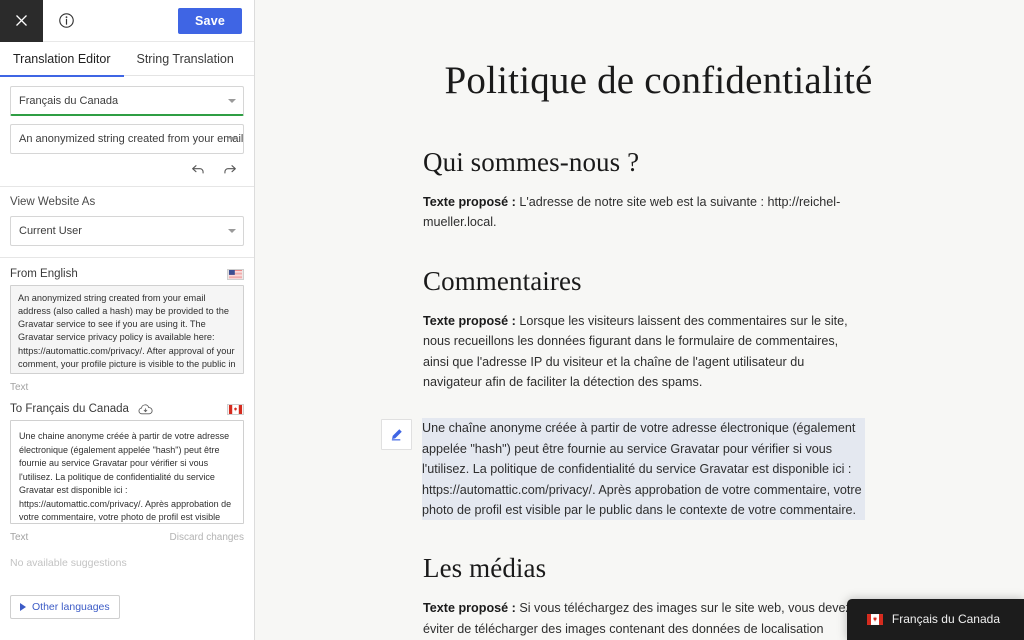 Image resolution: width=1024 pixels, height=640 pixels. I want to click on info-button, so click(66, 21).